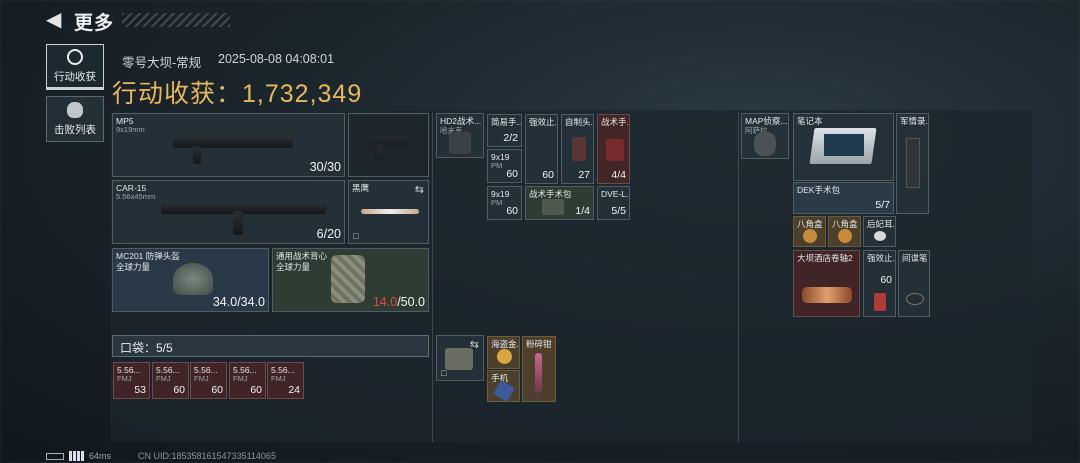 The height and width of the screenshot is (463, 1080). What do you see at coordinates (880, 302) in the screenshot?
I see `can-image` at bounding box center [880, 302].